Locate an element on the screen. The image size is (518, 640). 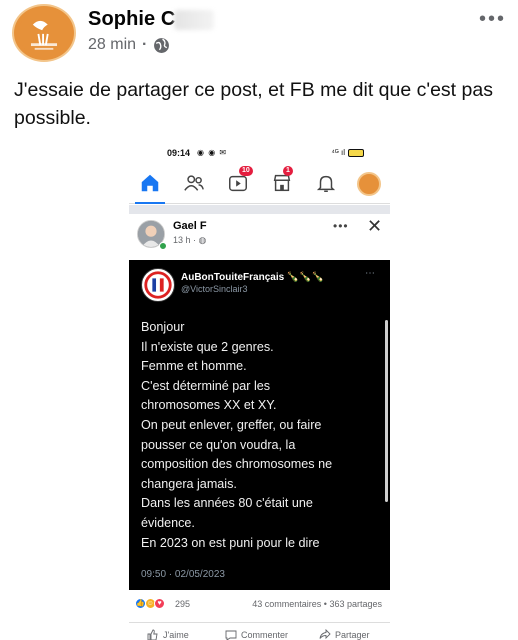
inner-options-button: ••• is located at coordinates (341, 226).